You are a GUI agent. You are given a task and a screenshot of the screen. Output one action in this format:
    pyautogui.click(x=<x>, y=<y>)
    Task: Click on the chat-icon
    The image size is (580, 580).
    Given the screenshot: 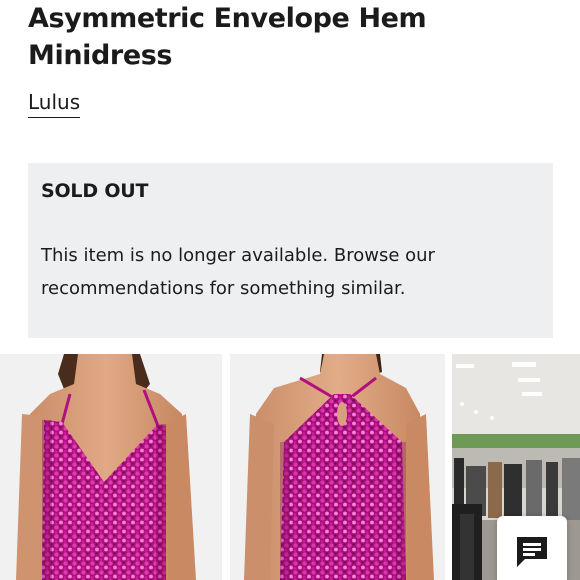 What is the action you would take?
    pyautogui.click(x=532, y=552)
    